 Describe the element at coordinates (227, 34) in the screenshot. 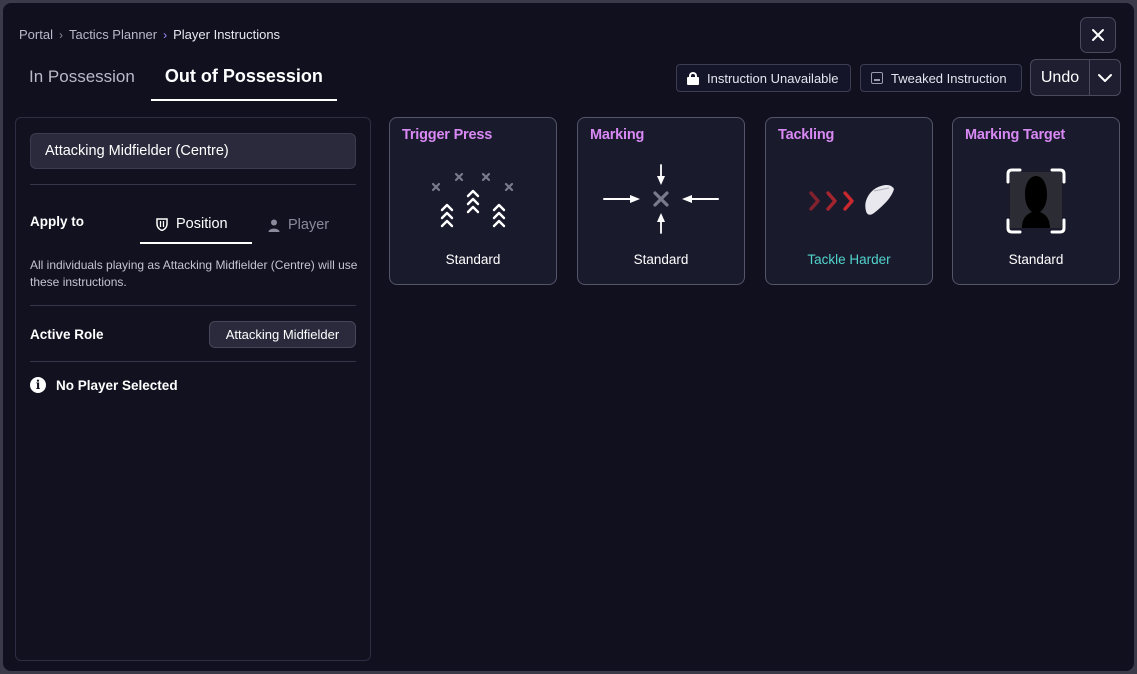

I see `breadcrumb-player-instructions: Player Instructions` at that location.